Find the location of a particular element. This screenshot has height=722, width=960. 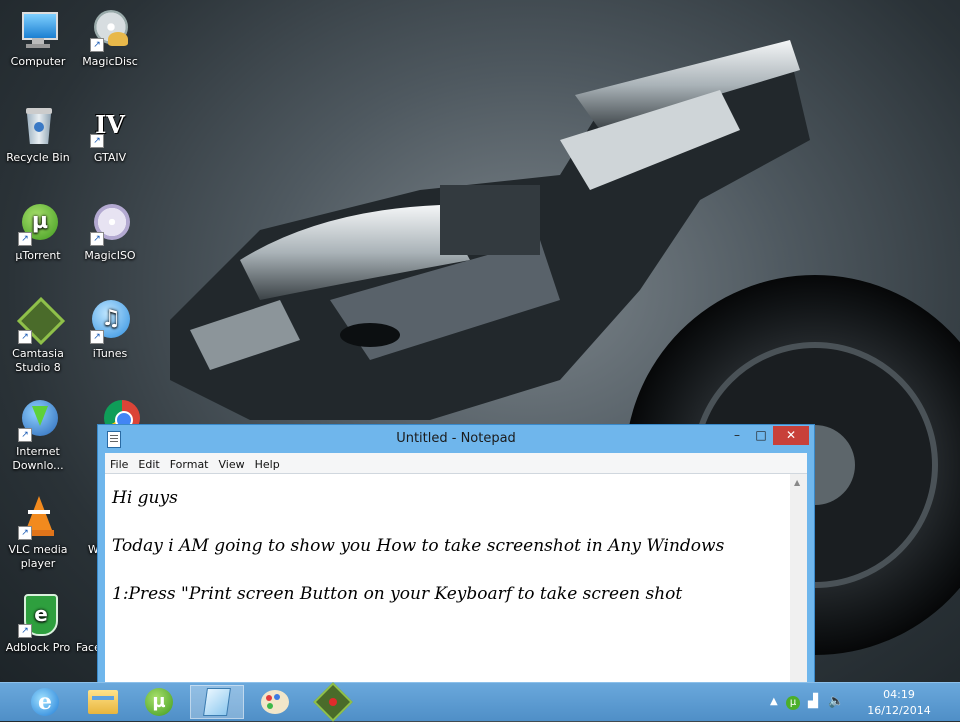

scroll-up-icon: ▲ is located at coordinates (797, 482).